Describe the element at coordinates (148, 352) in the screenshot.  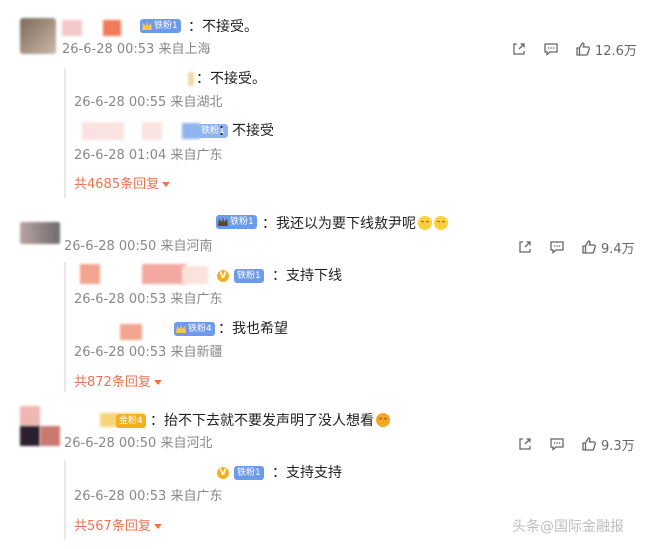
I see `reply-meta: 26-6-28 00:53 来自新疆` at that location.